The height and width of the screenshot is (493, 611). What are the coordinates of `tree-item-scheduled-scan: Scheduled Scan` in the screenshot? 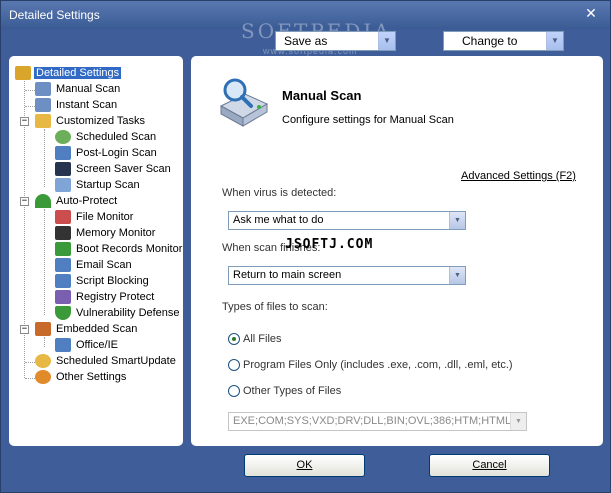 It's located at (106, 137).